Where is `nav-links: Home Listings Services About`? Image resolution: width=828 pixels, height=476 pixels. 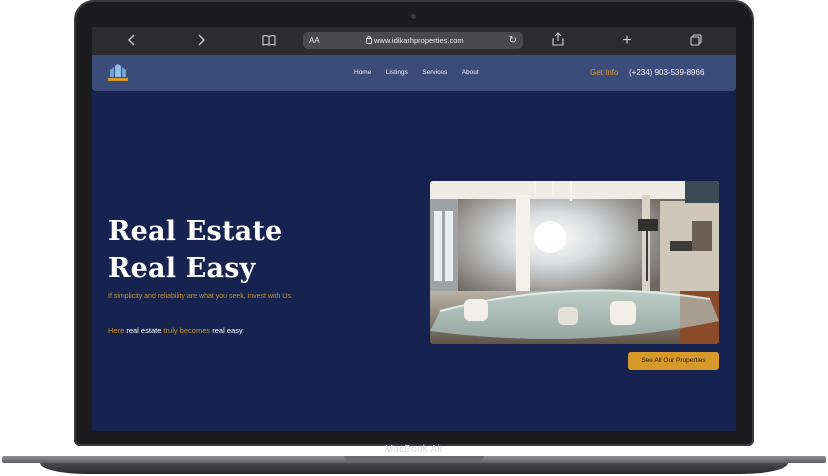 nav-links: Home Listings Services About is located at coordinates (421, 73).